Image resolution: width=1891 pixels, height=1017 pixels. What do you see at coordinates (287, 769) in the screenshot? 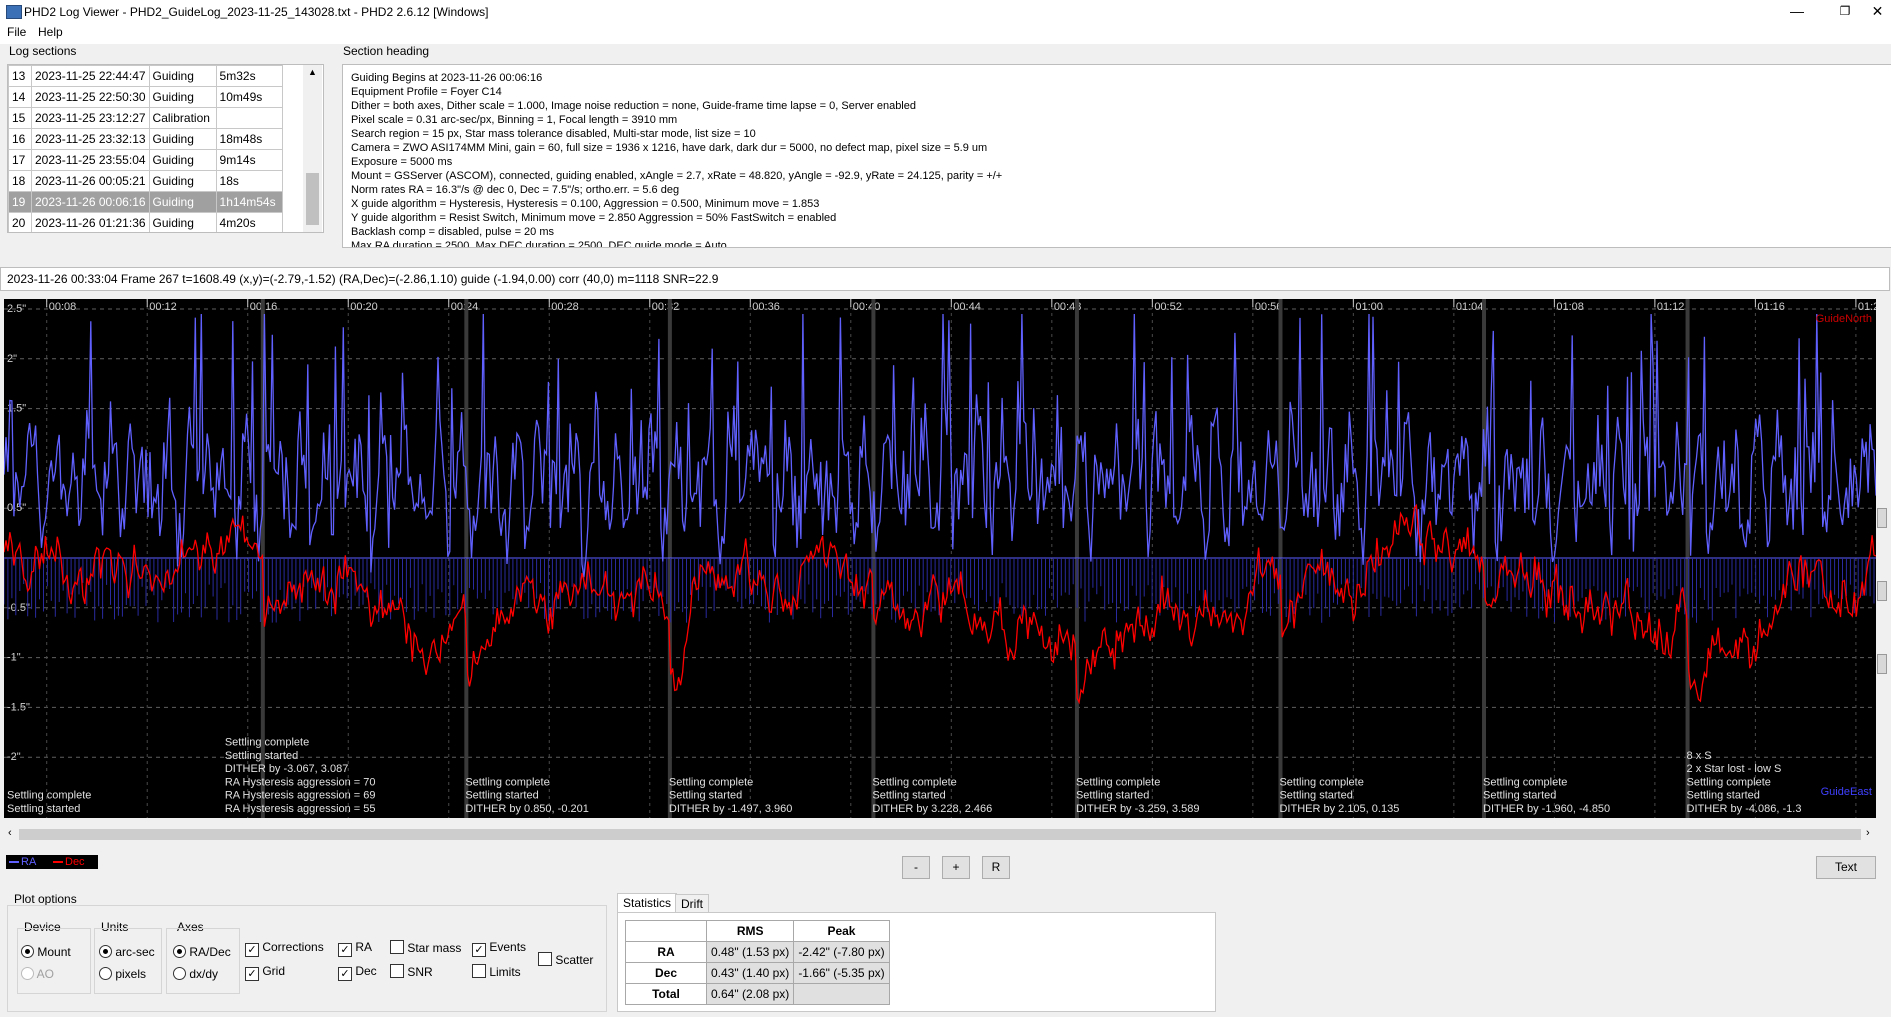
I see `event-annotation: DITHER by -3.067, 3.087` at bounding box center [287, 769].